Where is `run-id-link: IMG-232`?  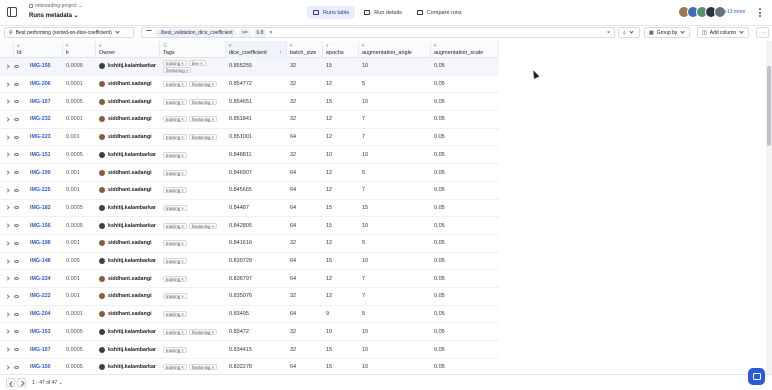 run-id-link: IMG-232 is located at coordinates (40, 119).